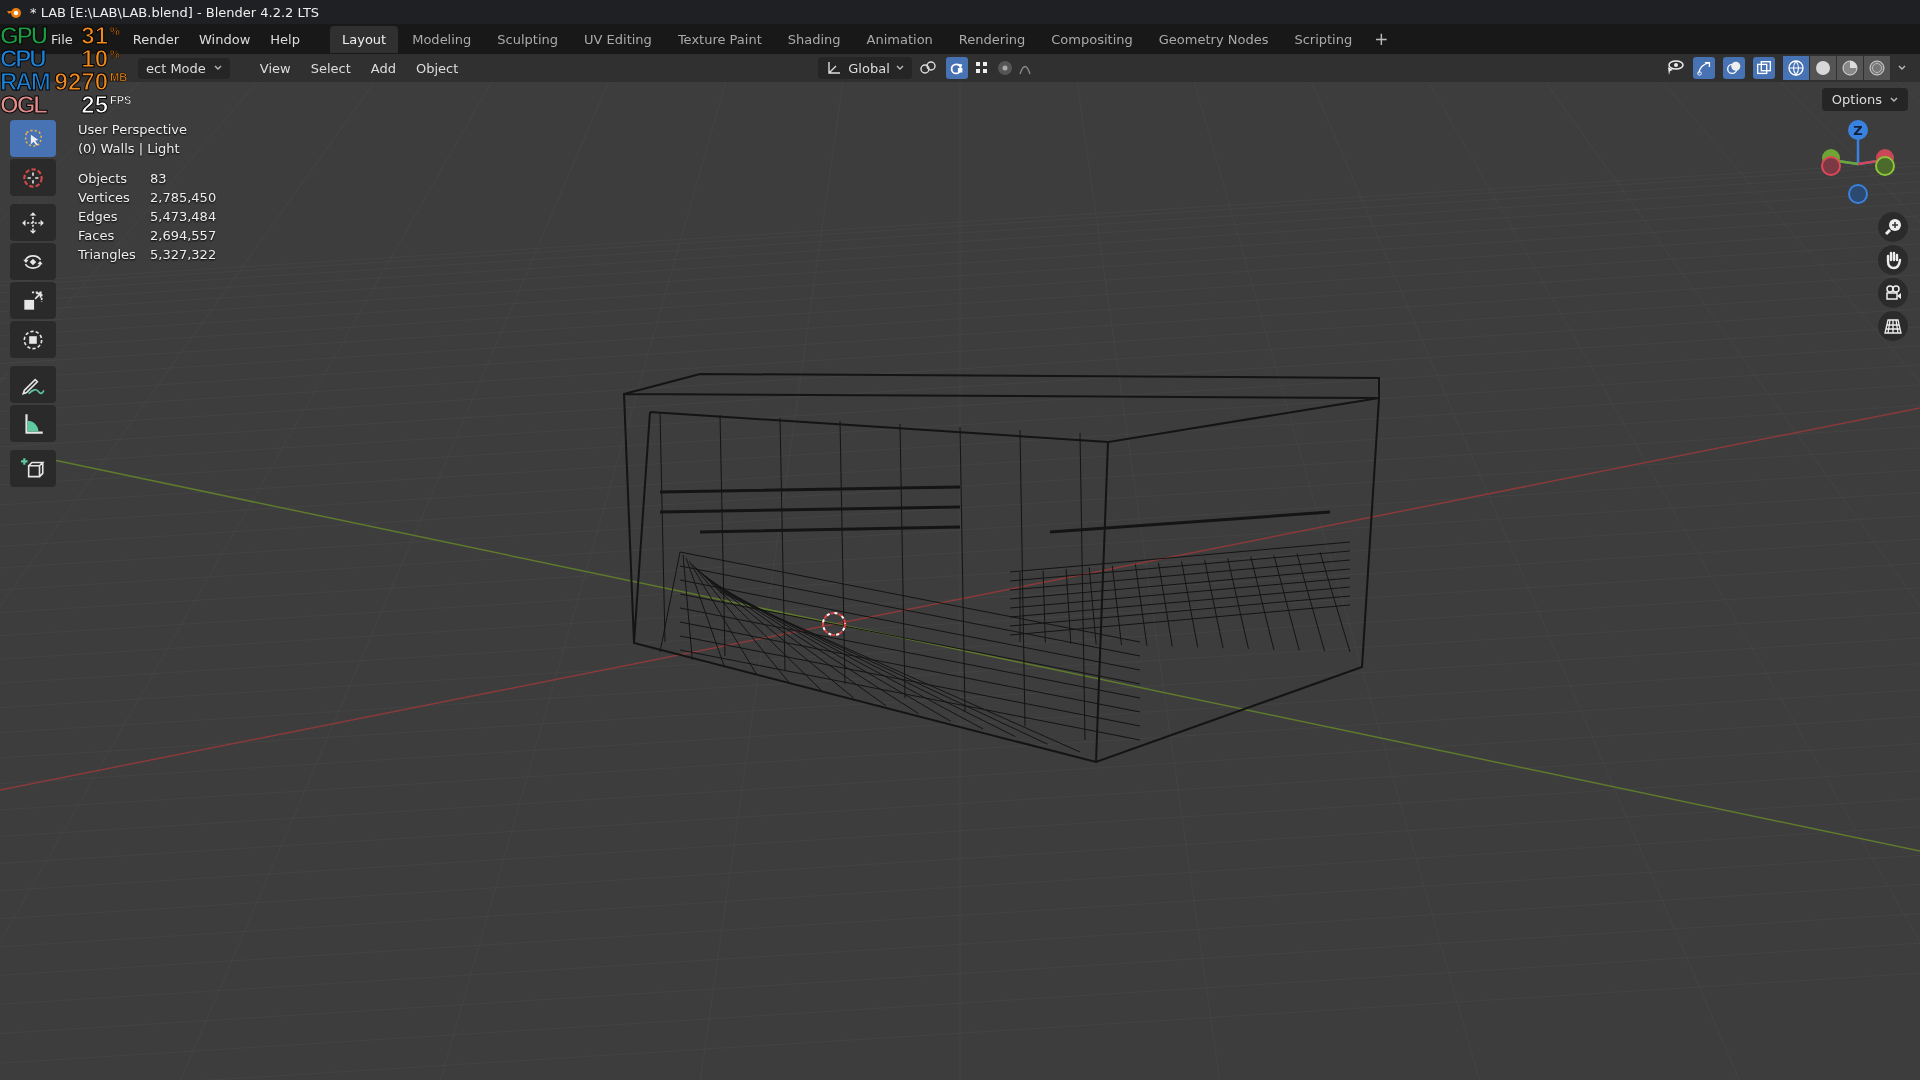  What do you see at coordinates (1893, 293) in the screenshot?
I see `camera-icon` at bounding box center [1893, 293].